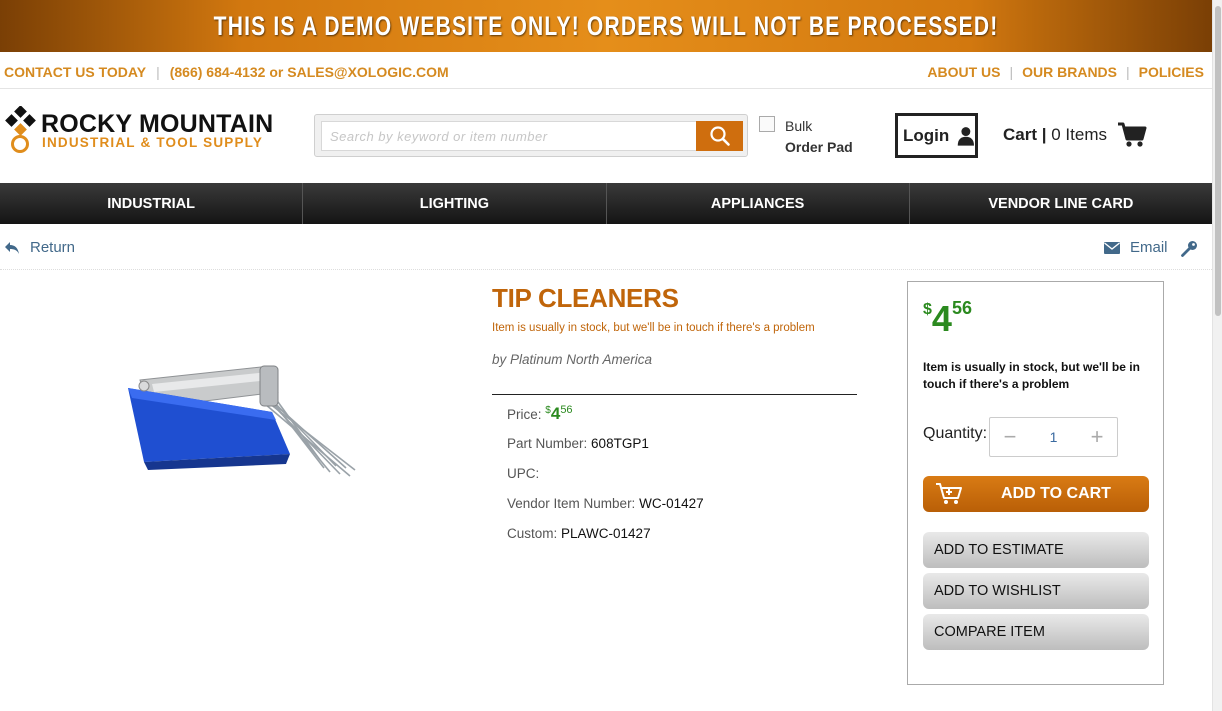 The width and height of the screenshot is (1222, 711). I want to click on user-icon, so click(966, 136).